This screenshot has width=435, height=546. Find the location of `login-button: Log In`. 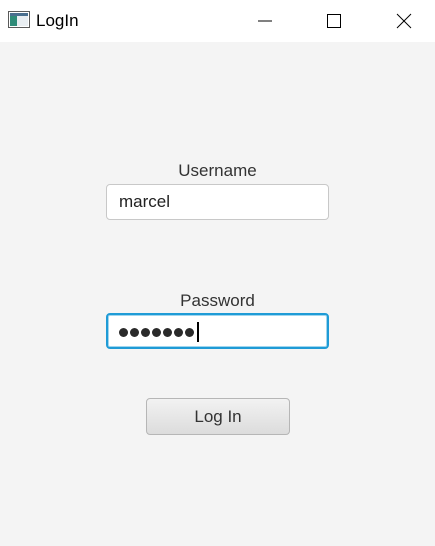

login-button: Log In is located at coordinates (218, 416).